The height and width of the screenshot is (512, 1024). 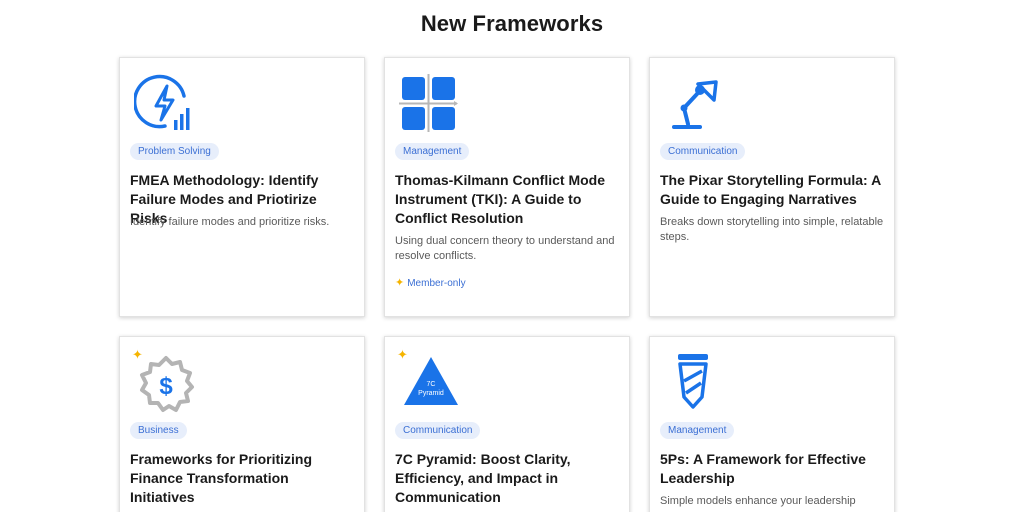 I want to click on card-description: Simple models enhance your leadership, so click(x=758, y=501).